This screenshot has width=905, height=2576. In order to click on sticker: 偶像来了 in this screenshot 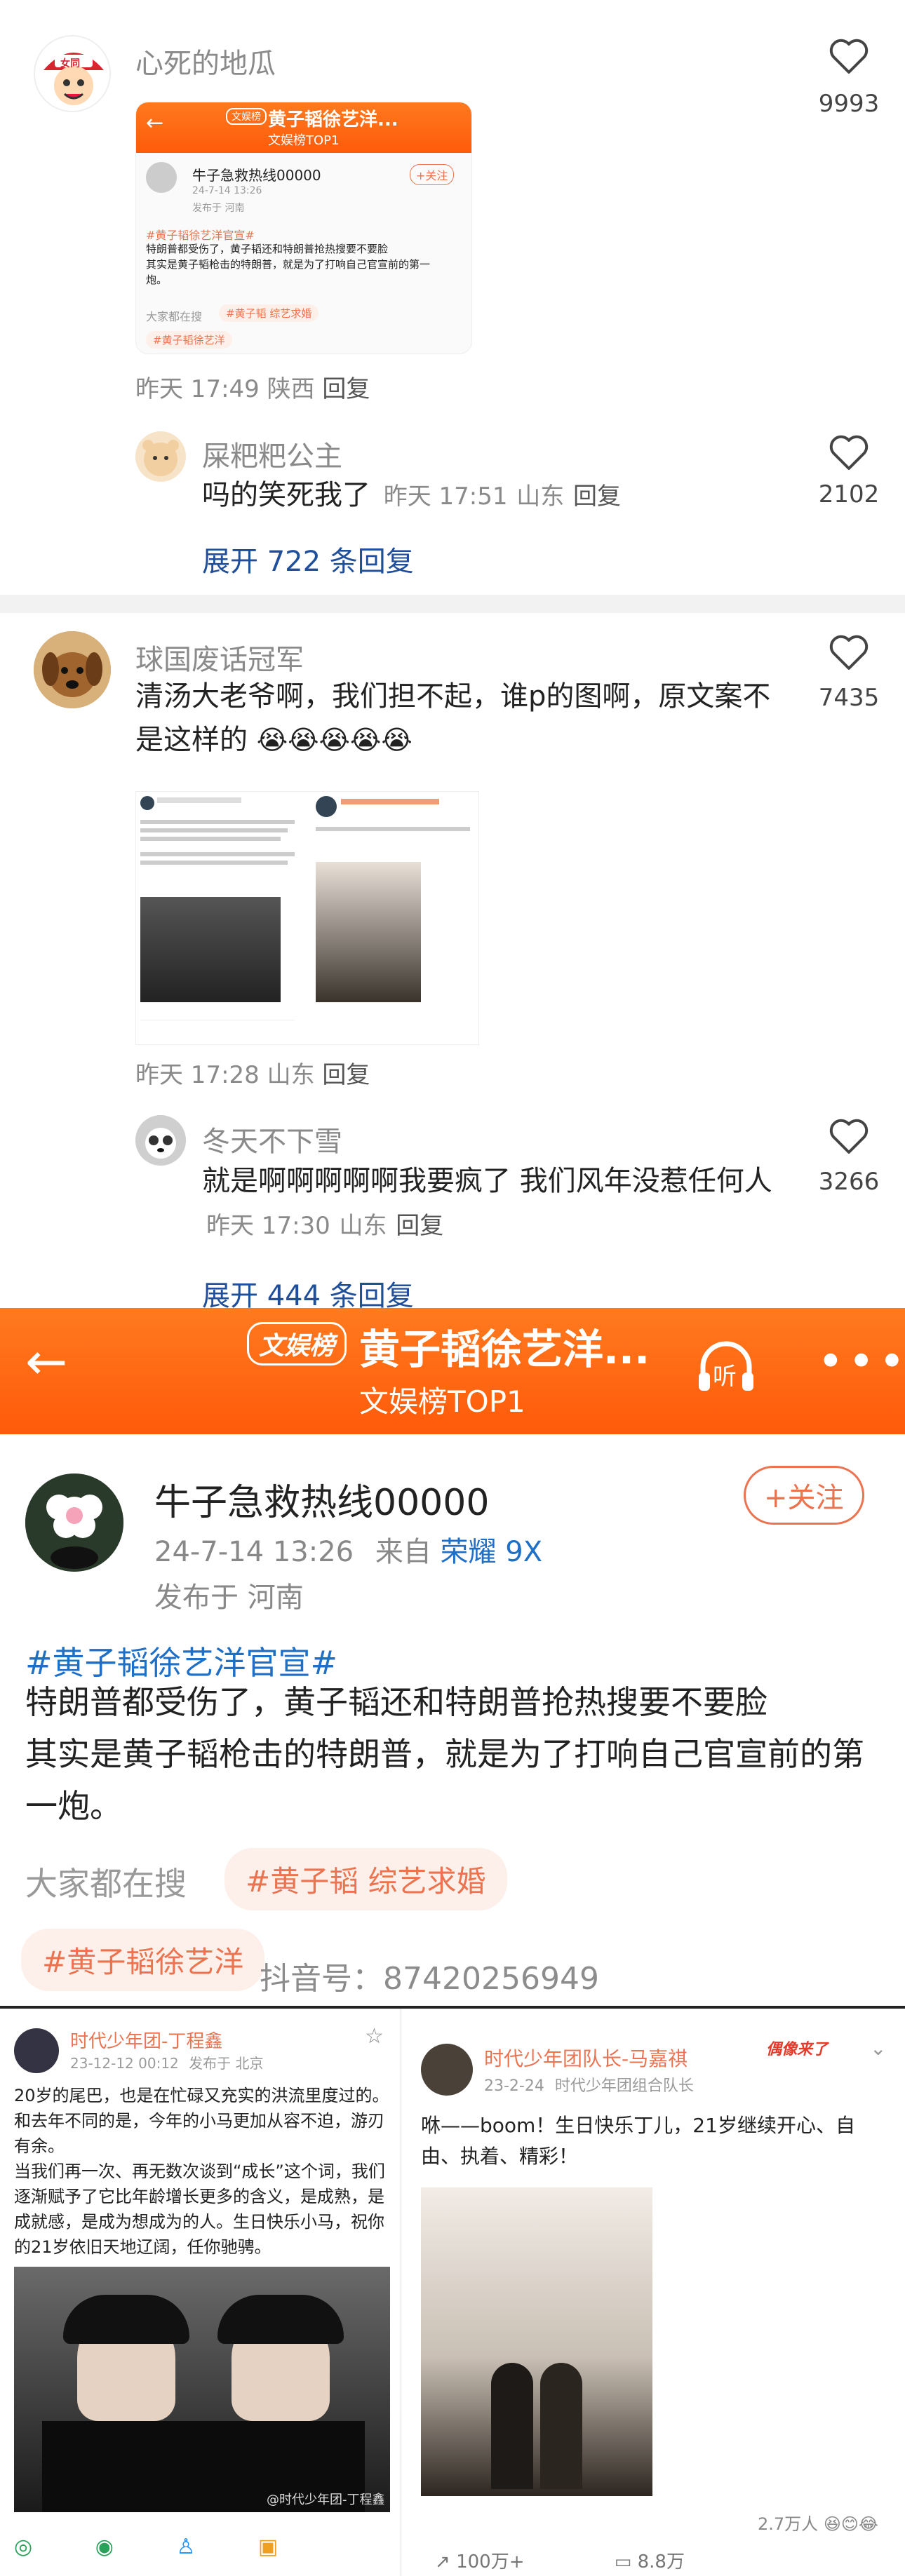, I will do `click(797, 2049)`.